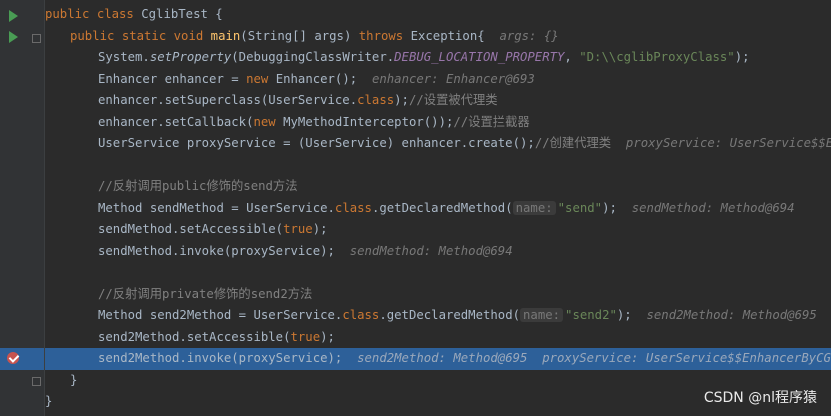 The height and width of the screenshot is (416, 831). What do you see at coordinates (453, 100) in the screenshot?
I see `comment: //设置被代理类` at bounding box center [453, 100].